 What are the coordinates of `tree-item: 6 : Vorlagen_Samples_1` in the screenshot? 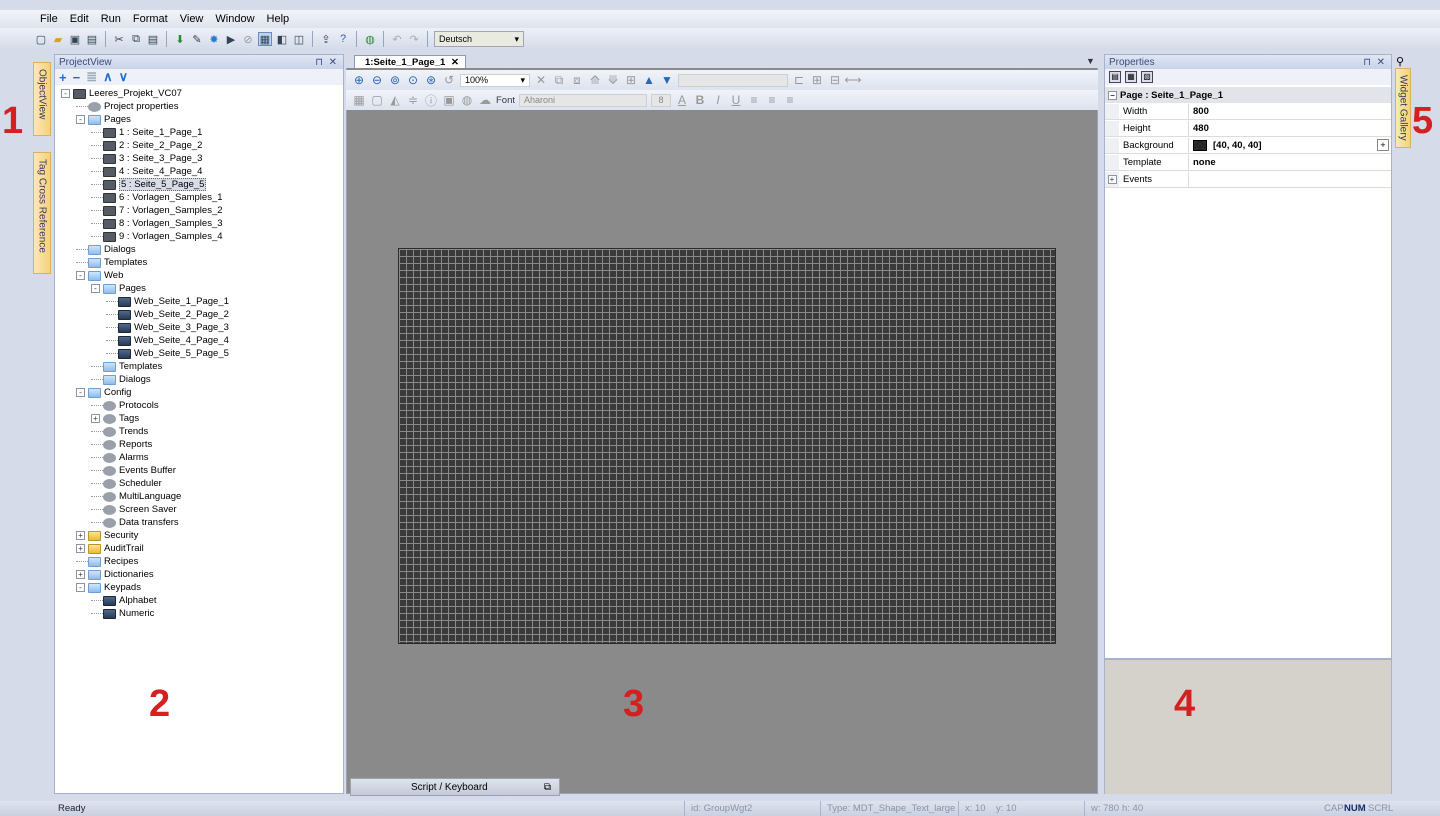 It's located at (157, 197).